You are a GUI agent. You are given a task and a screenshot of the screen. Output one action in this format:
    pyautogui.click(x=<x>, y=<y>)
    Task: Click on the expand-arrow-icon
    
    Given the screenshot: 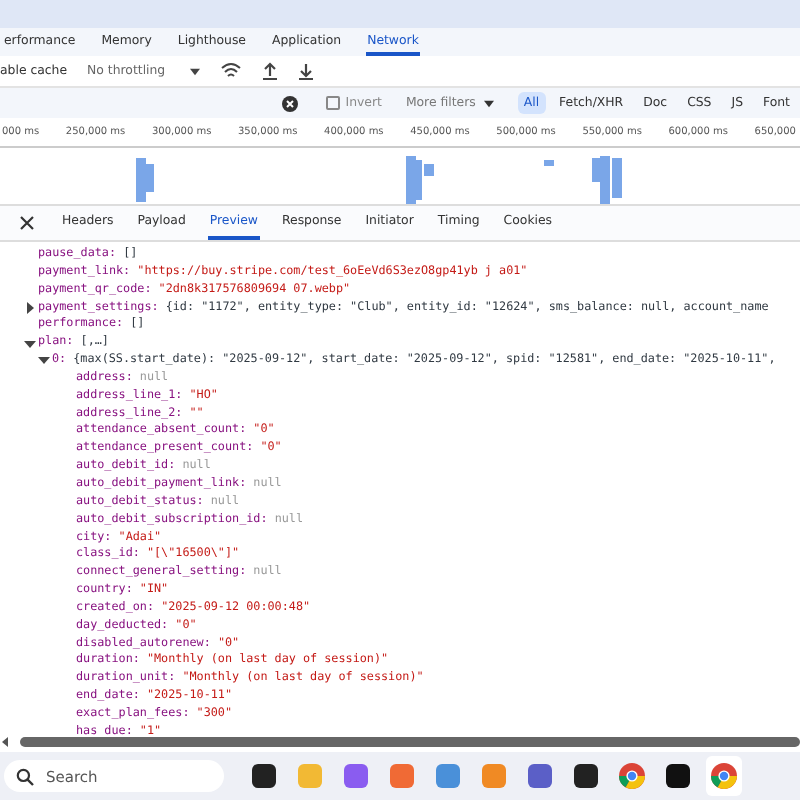 What is the action you would take?
    pyautogui.click(x=30, y=307)
    